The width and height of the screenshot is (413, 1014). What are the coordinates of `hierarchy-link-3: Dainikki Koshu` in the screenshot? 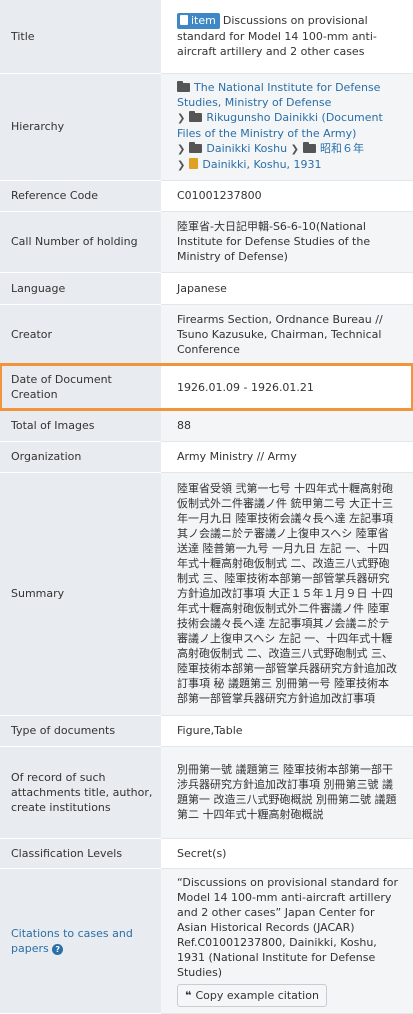 It's located at (246, 148).